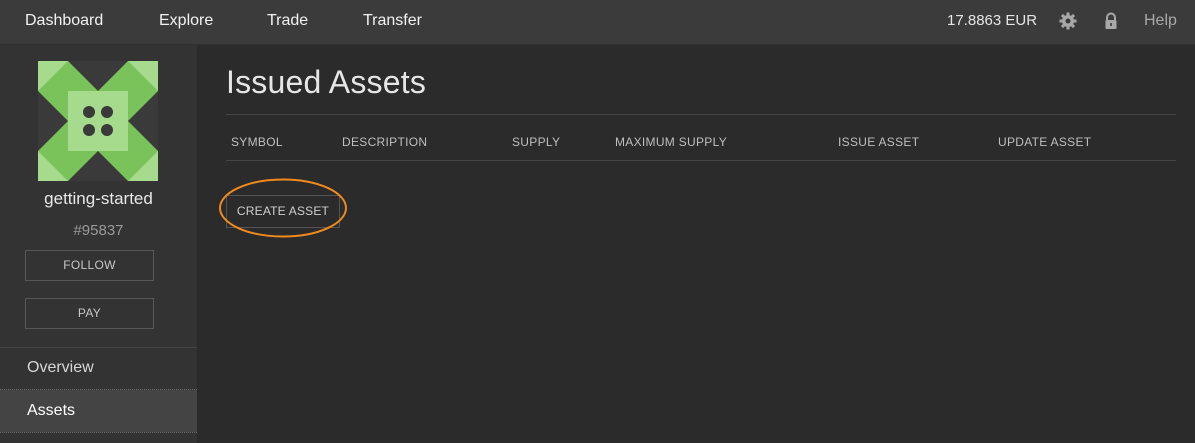 This screenshot has height=443, width=1195. Describe the element at coordinates (98, 121) in the screenshot. I see `account-identicon` at that location.